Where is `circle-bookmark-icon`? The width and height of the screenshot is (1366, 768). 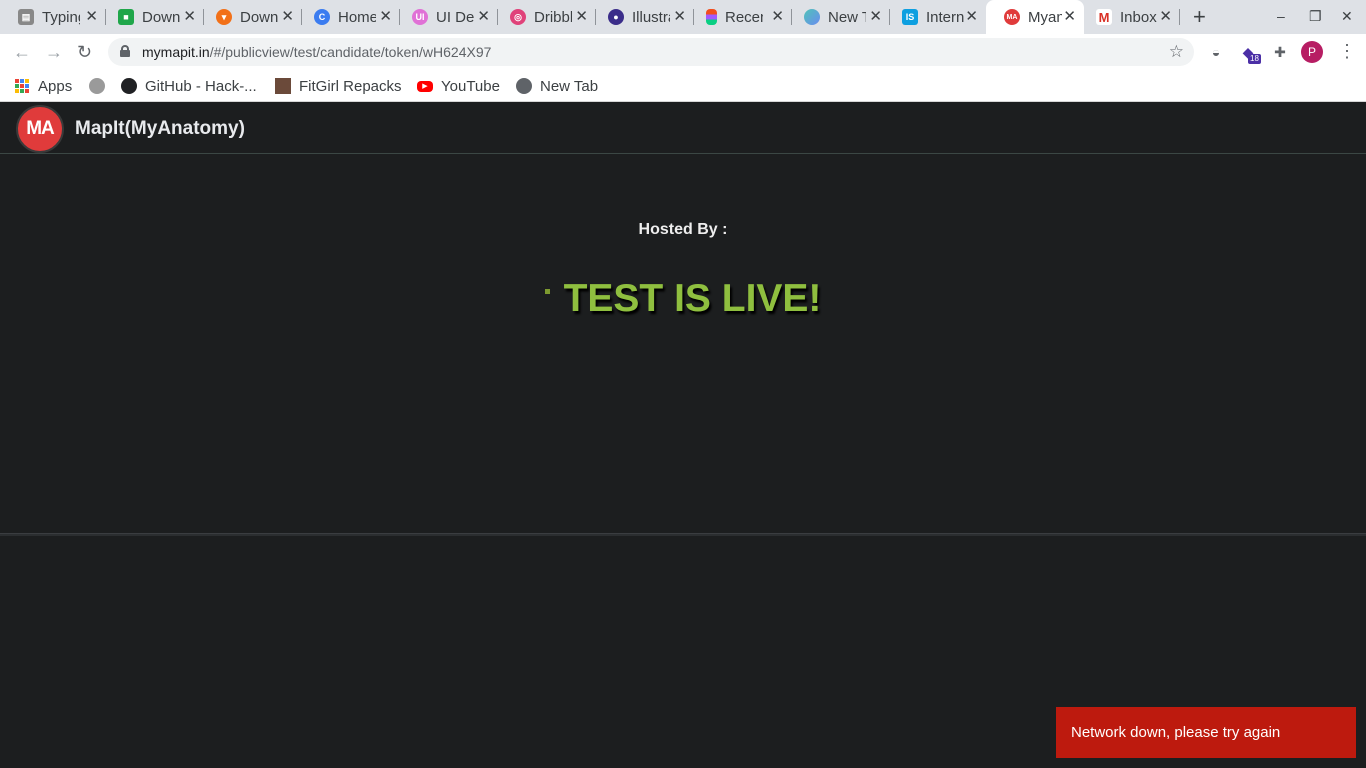 circle-bookmark-icon is located at coordinates (97, 86).